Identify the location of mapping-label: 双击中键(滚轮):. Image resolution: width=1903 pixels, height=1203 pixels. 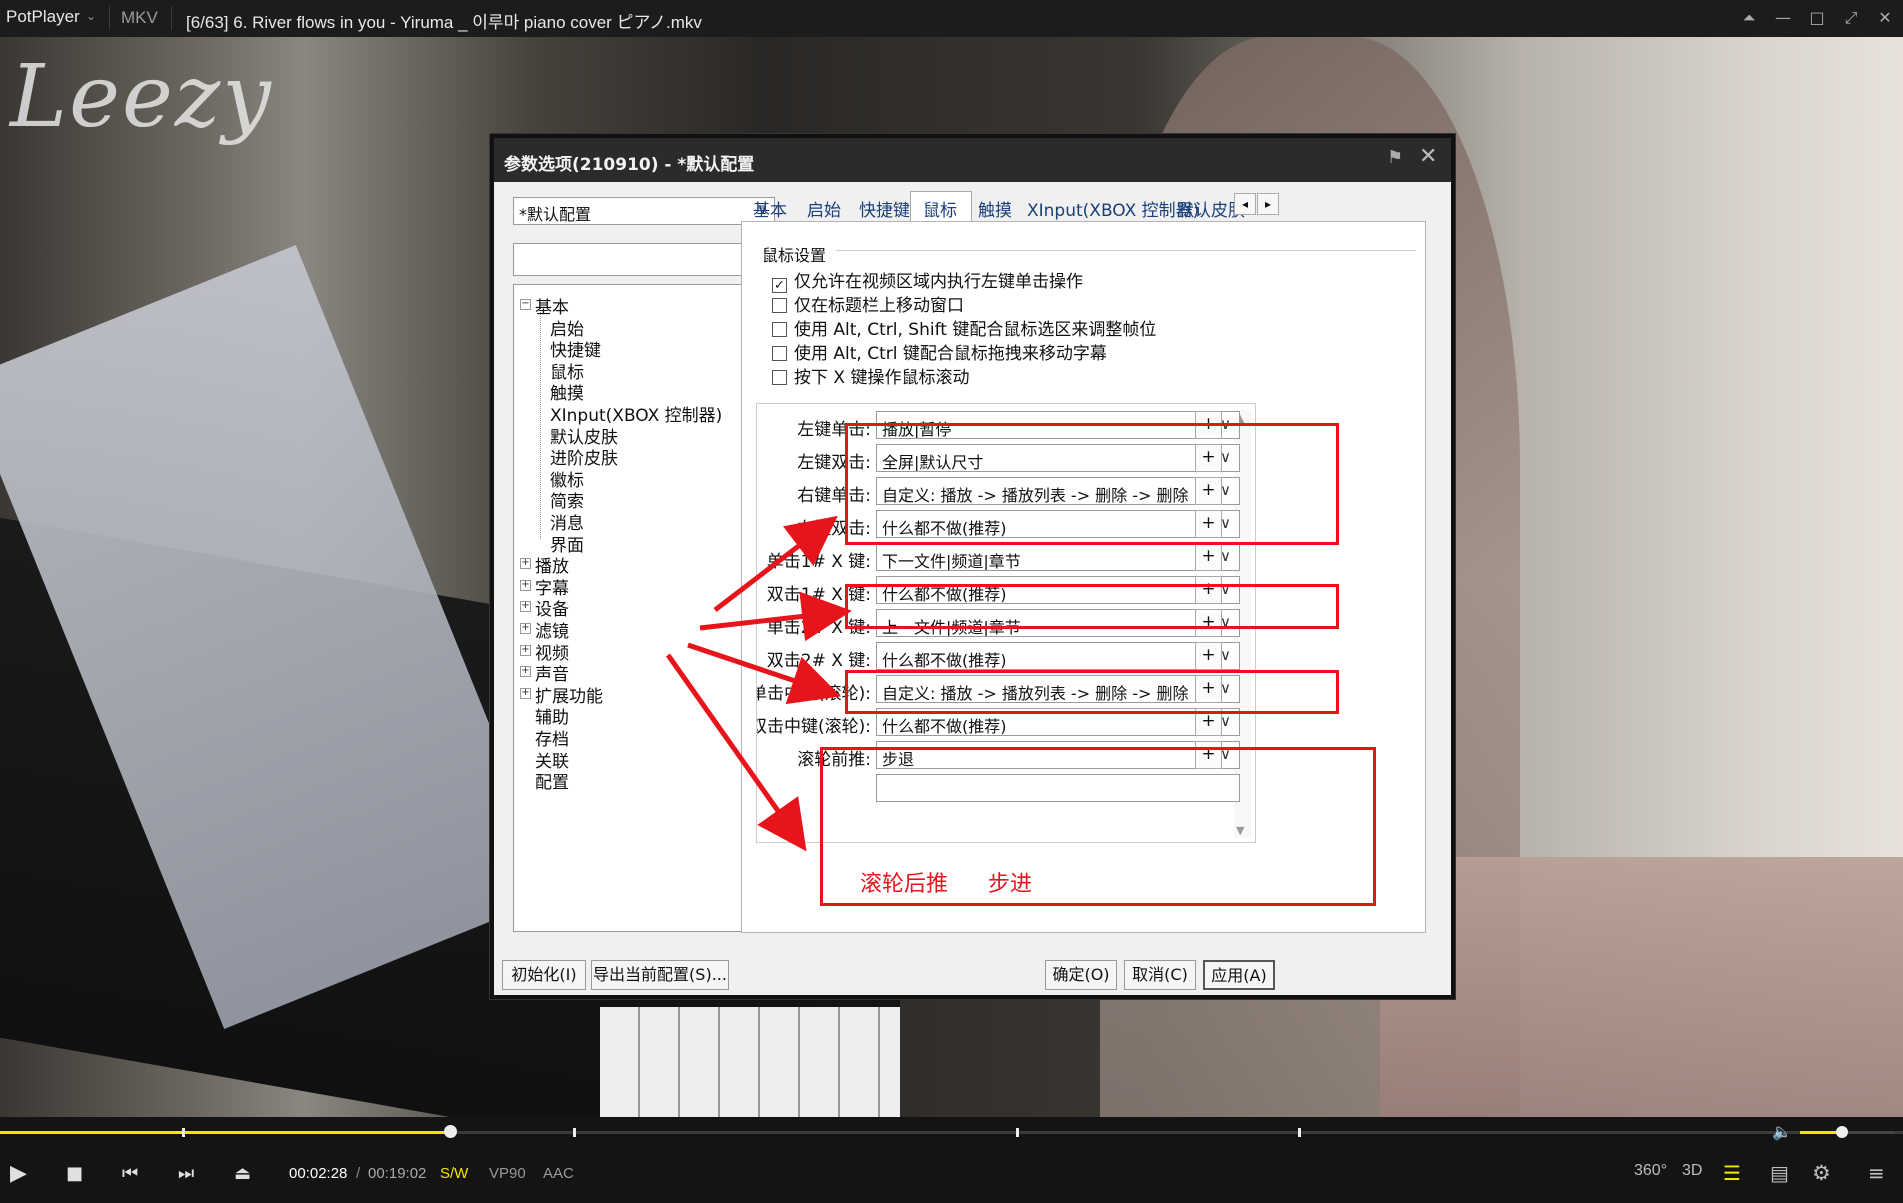
(813, 727).